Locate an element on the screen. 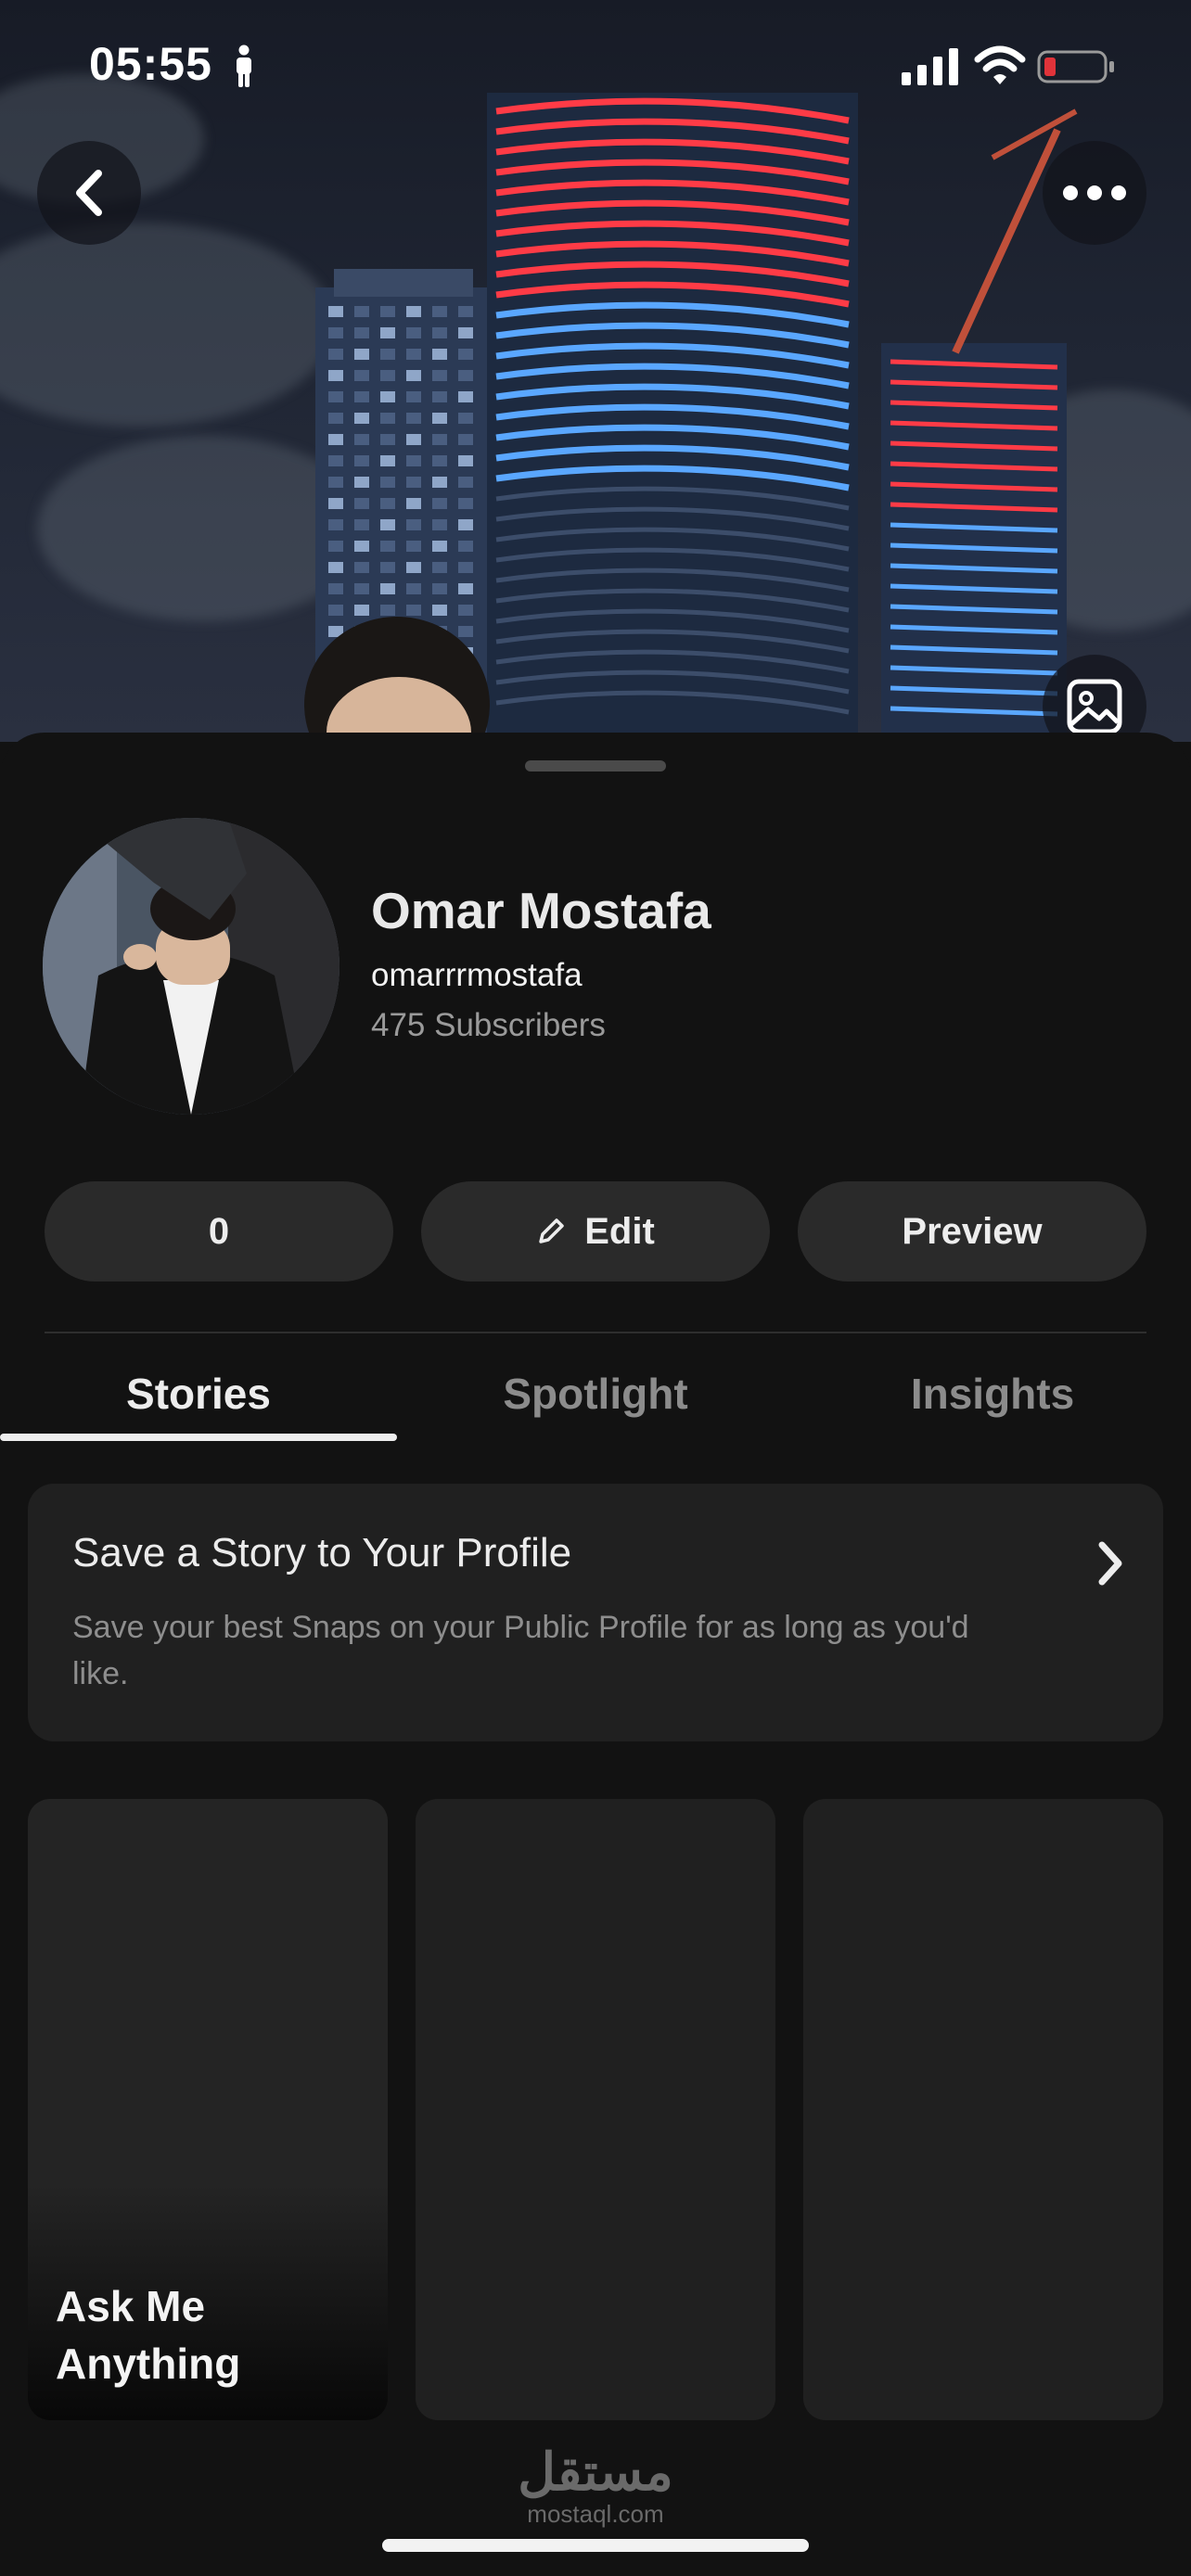 The width and height of the screenshot is (1191, 2576). wifi-icon is located at coordinates (1000, 64).